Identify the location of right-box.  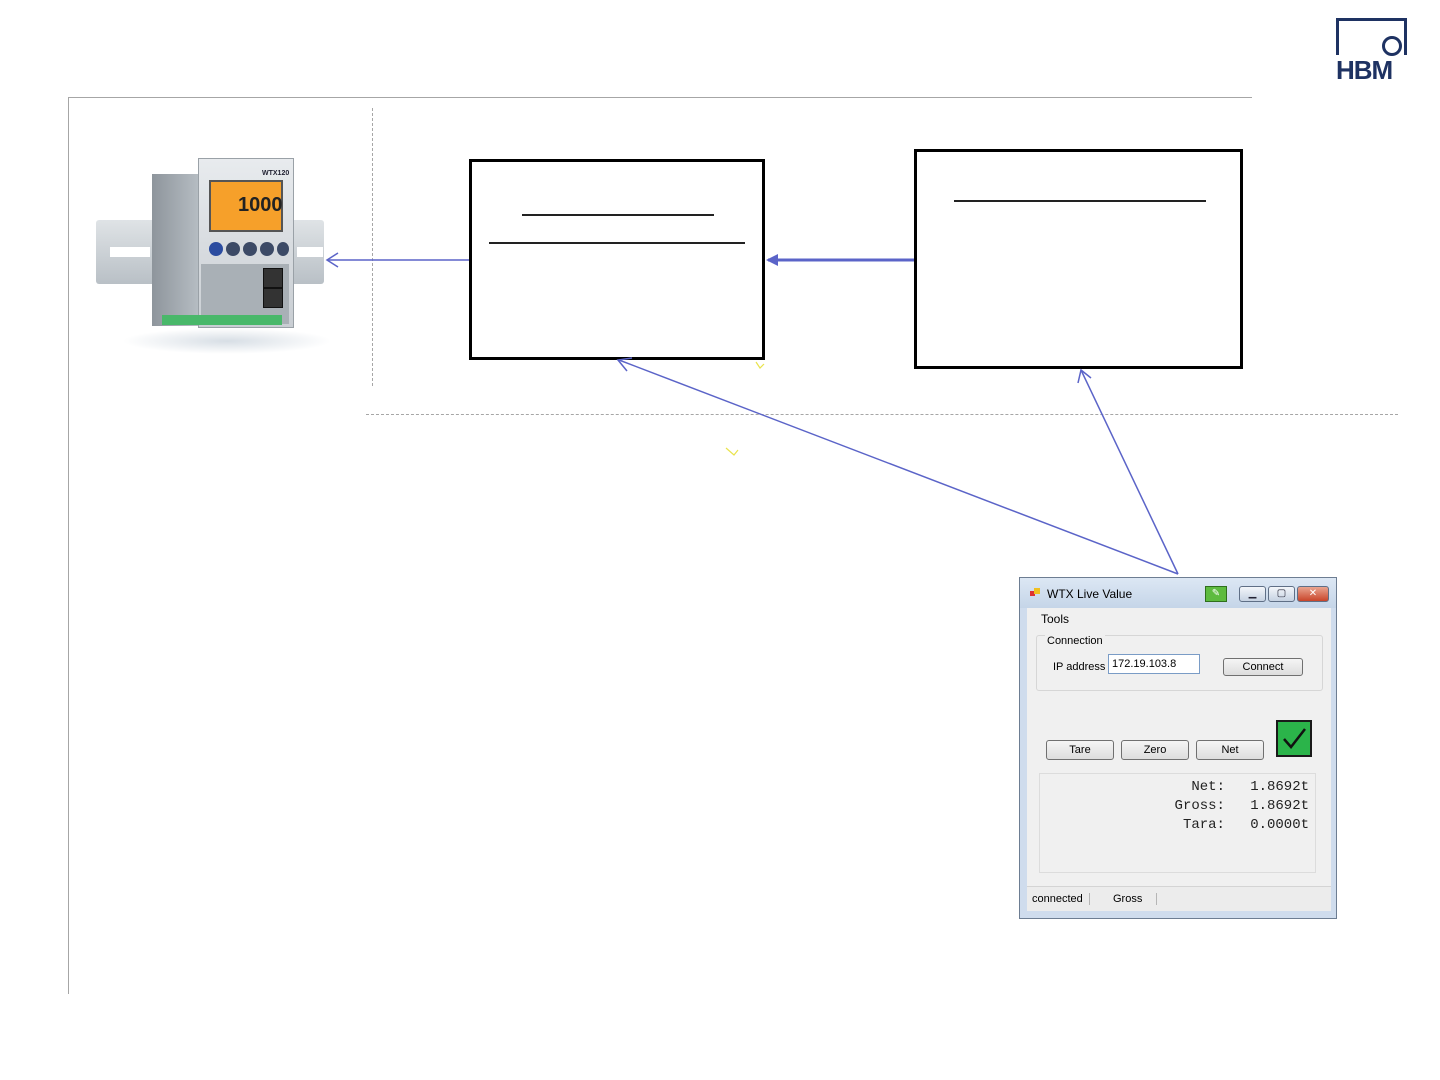
(1078, 259).